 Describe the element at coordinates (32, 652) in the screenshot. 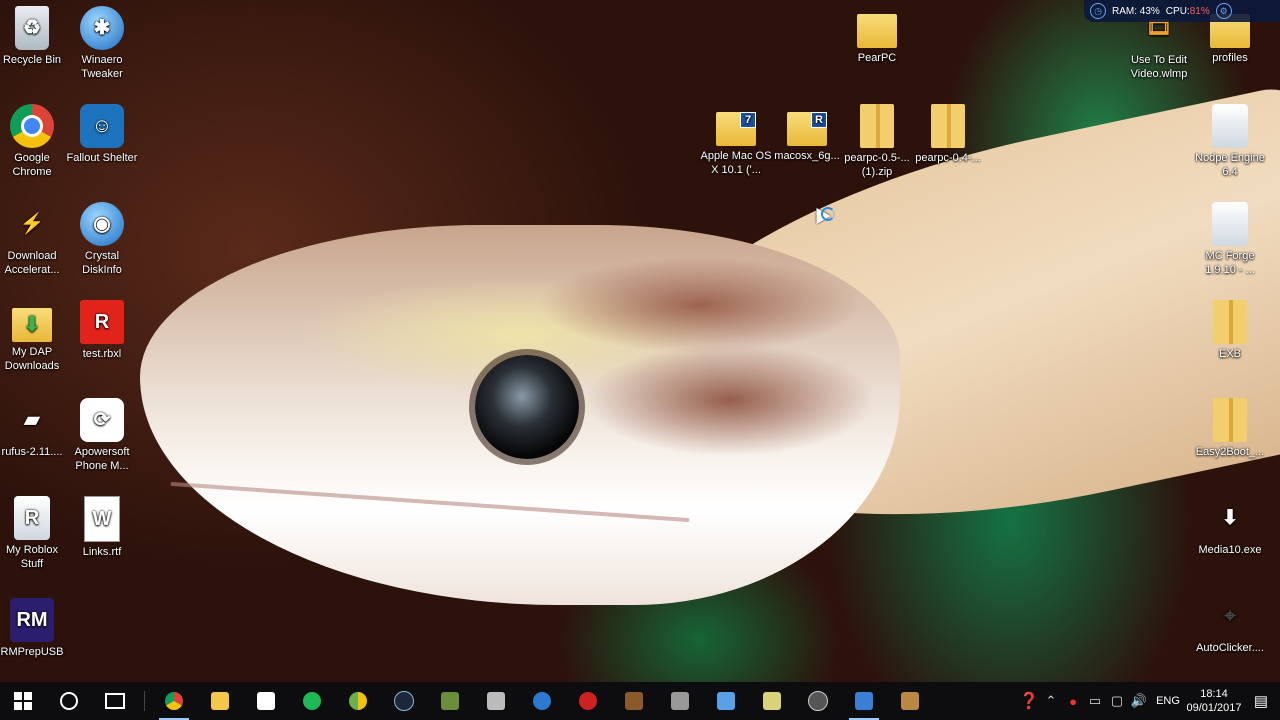

I see `desktop-icon-label: RMPrepUSB` at that location.